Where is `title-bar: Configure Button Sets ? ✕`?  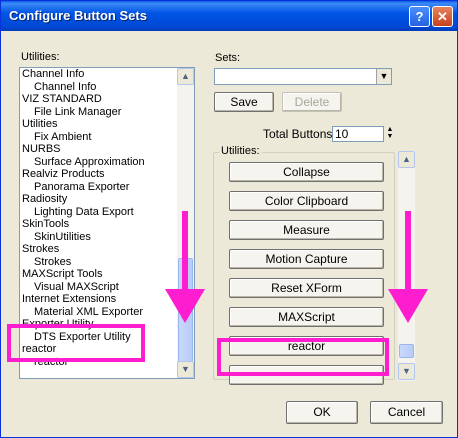
title-bar: Configure Button Sets ? ✕ is located at coordinates (229, 16).